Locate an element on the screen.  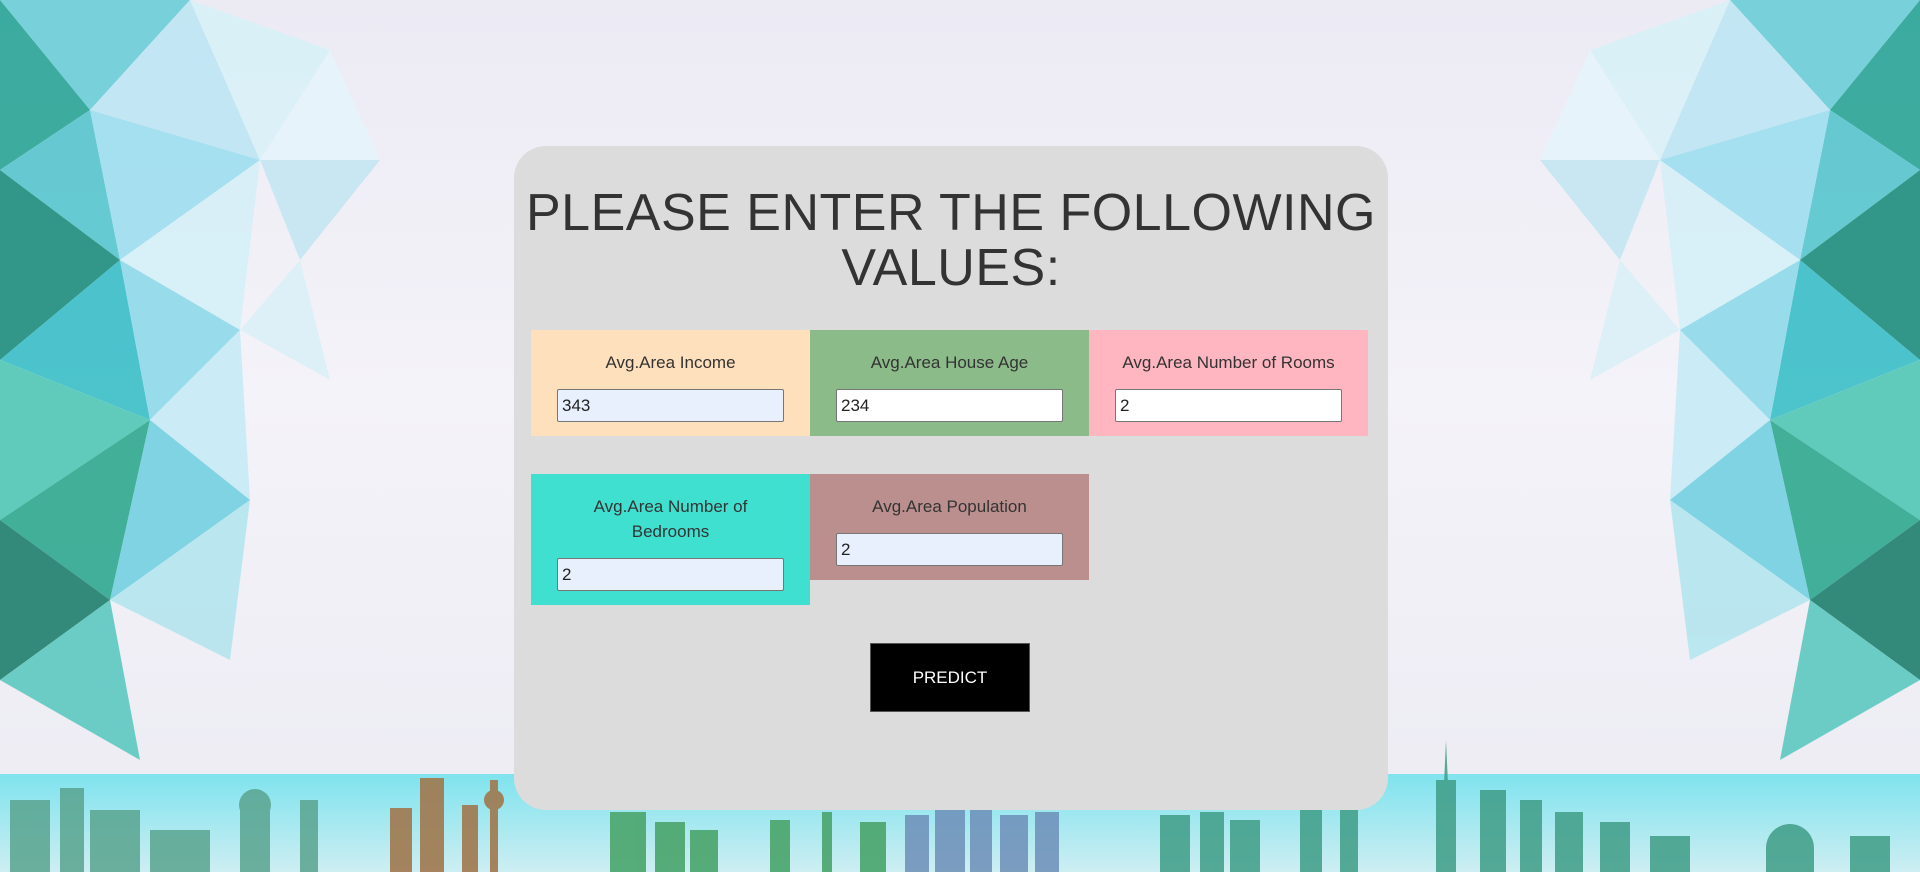
field-avg-area-house-age: Avg.Area House Age is located at coordinates (949, 383).